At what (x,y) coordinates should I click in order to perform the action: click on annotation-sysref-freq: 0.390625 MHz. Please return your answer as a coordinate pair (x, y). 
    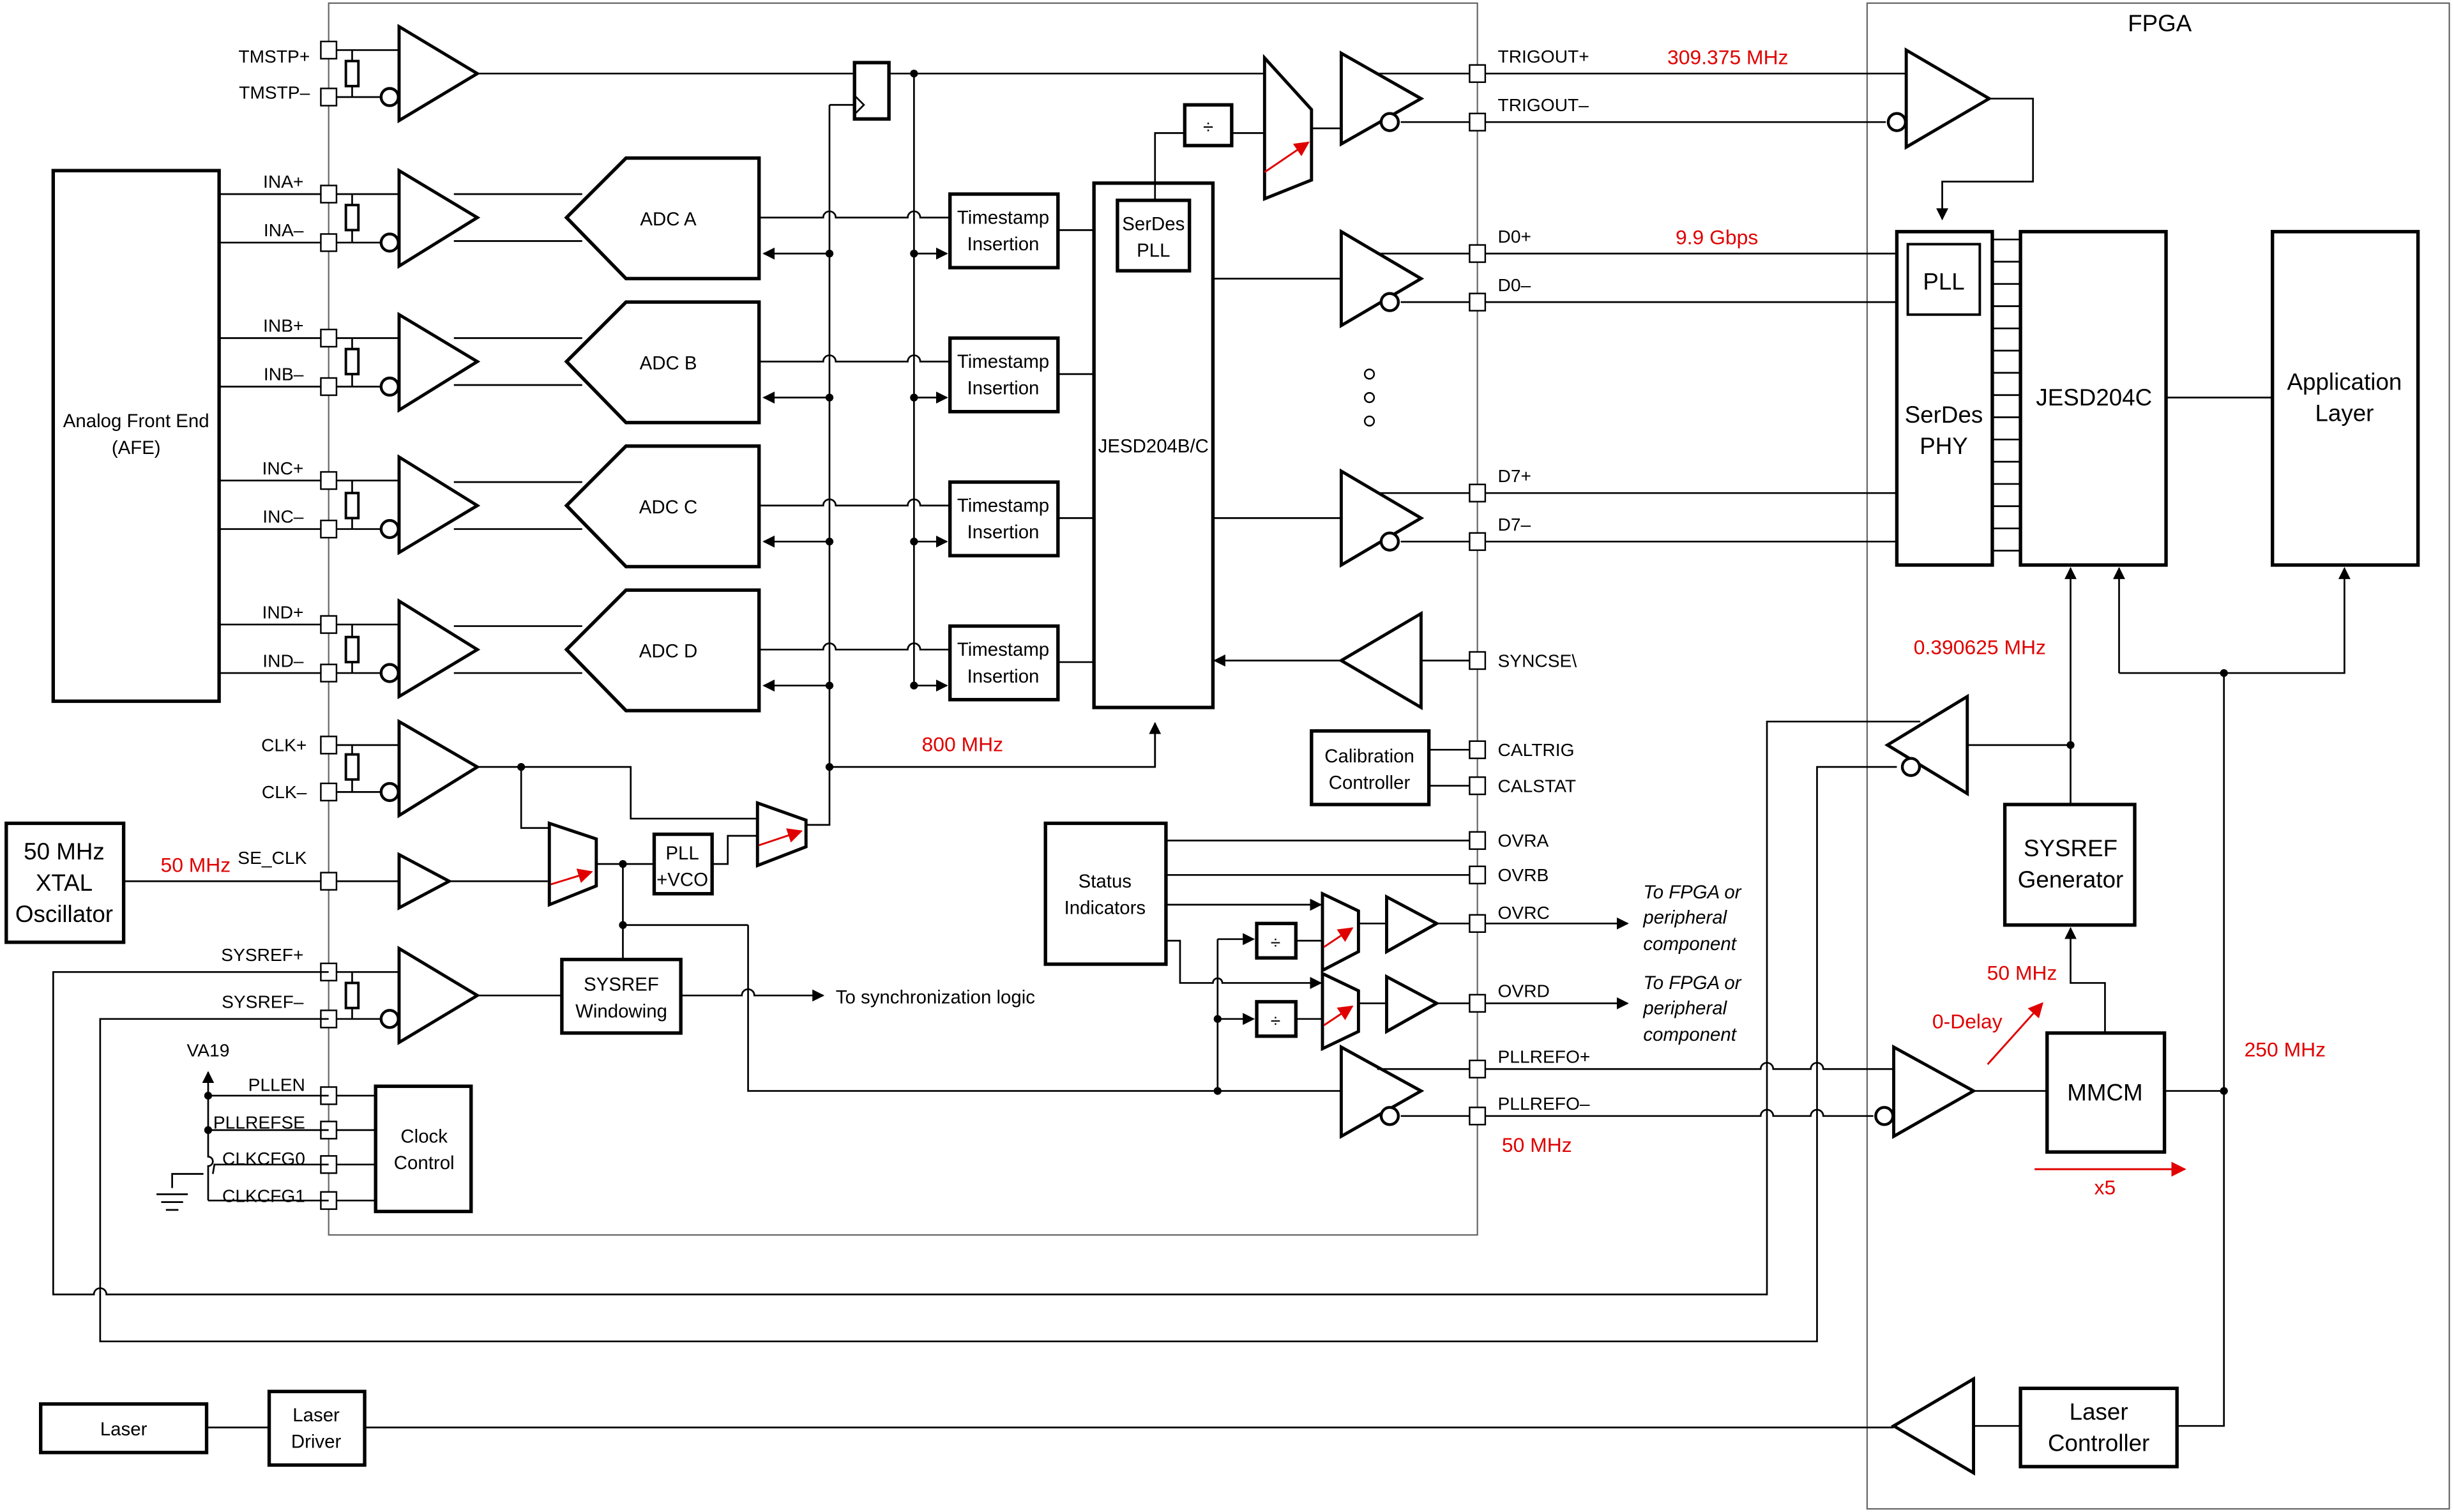
    Looking at the image, I should click on (1980, 647).